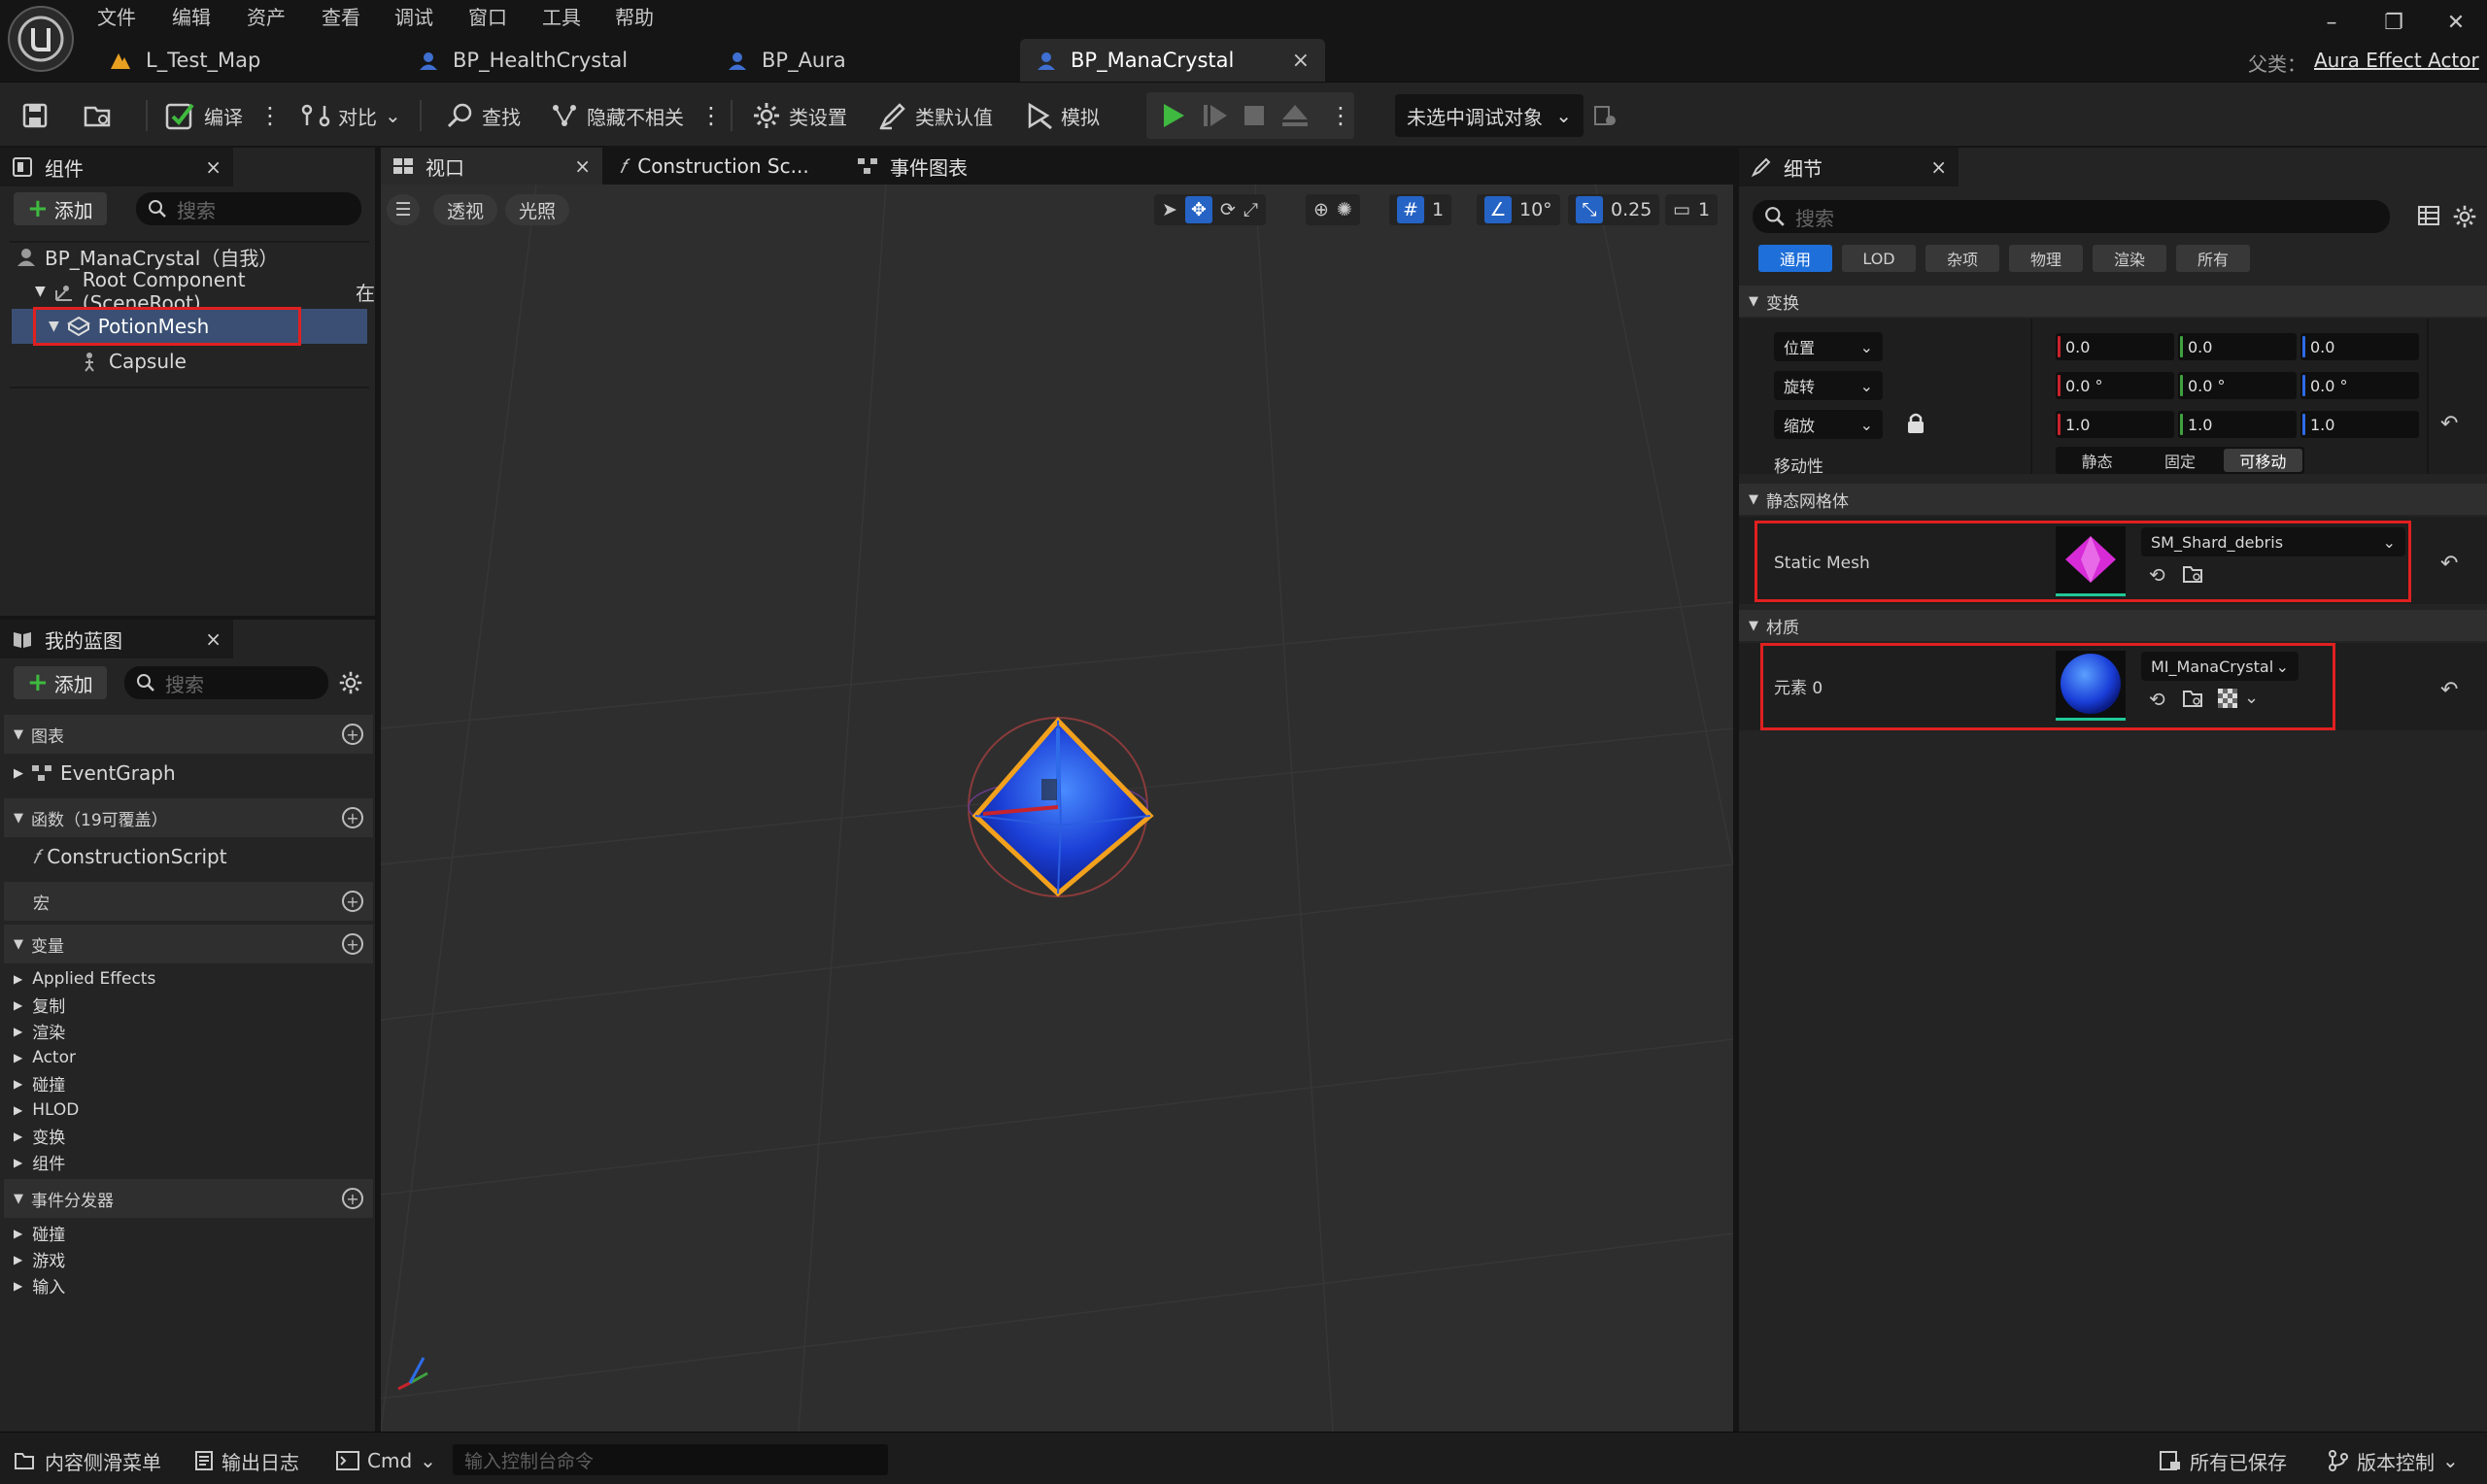 The width and height of the screenshot is (2487, 1484). What do you see at coordinates (1589, 209) in the screenshot?
I see `scale-snap-icon: ⤡` at bounding box center [1589, 209].